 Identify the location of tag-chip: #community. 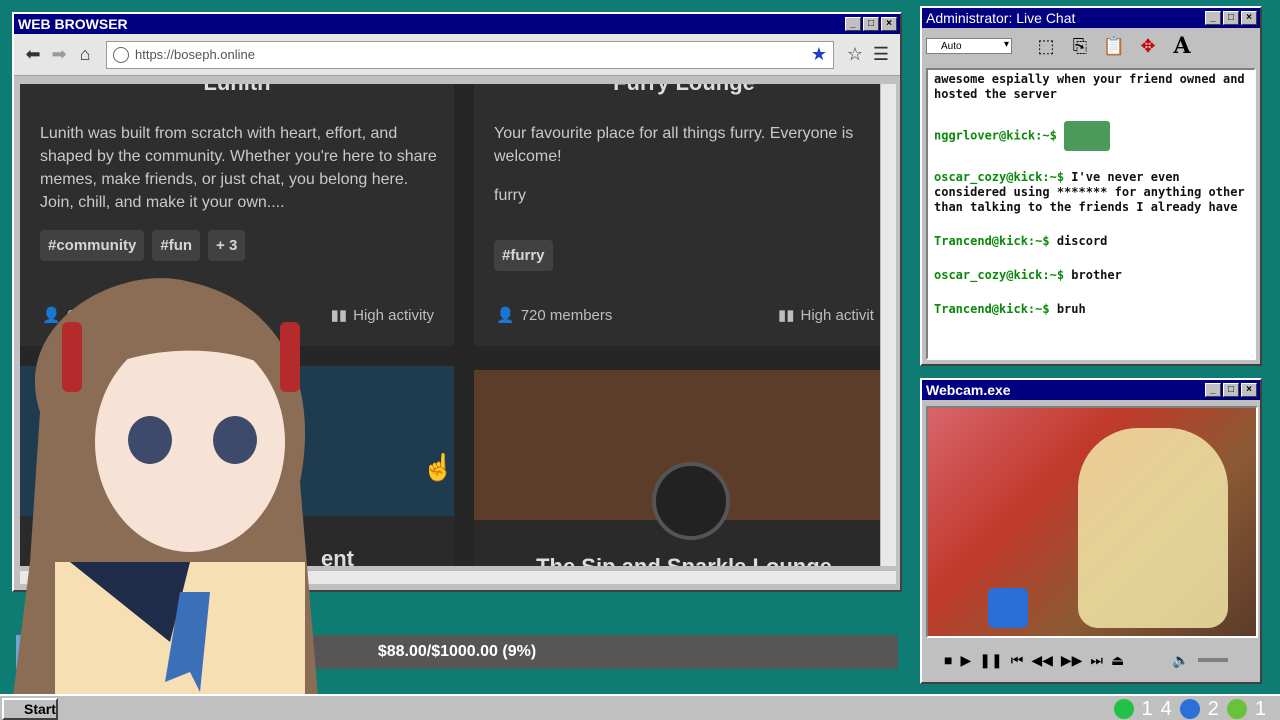
(92, 245).